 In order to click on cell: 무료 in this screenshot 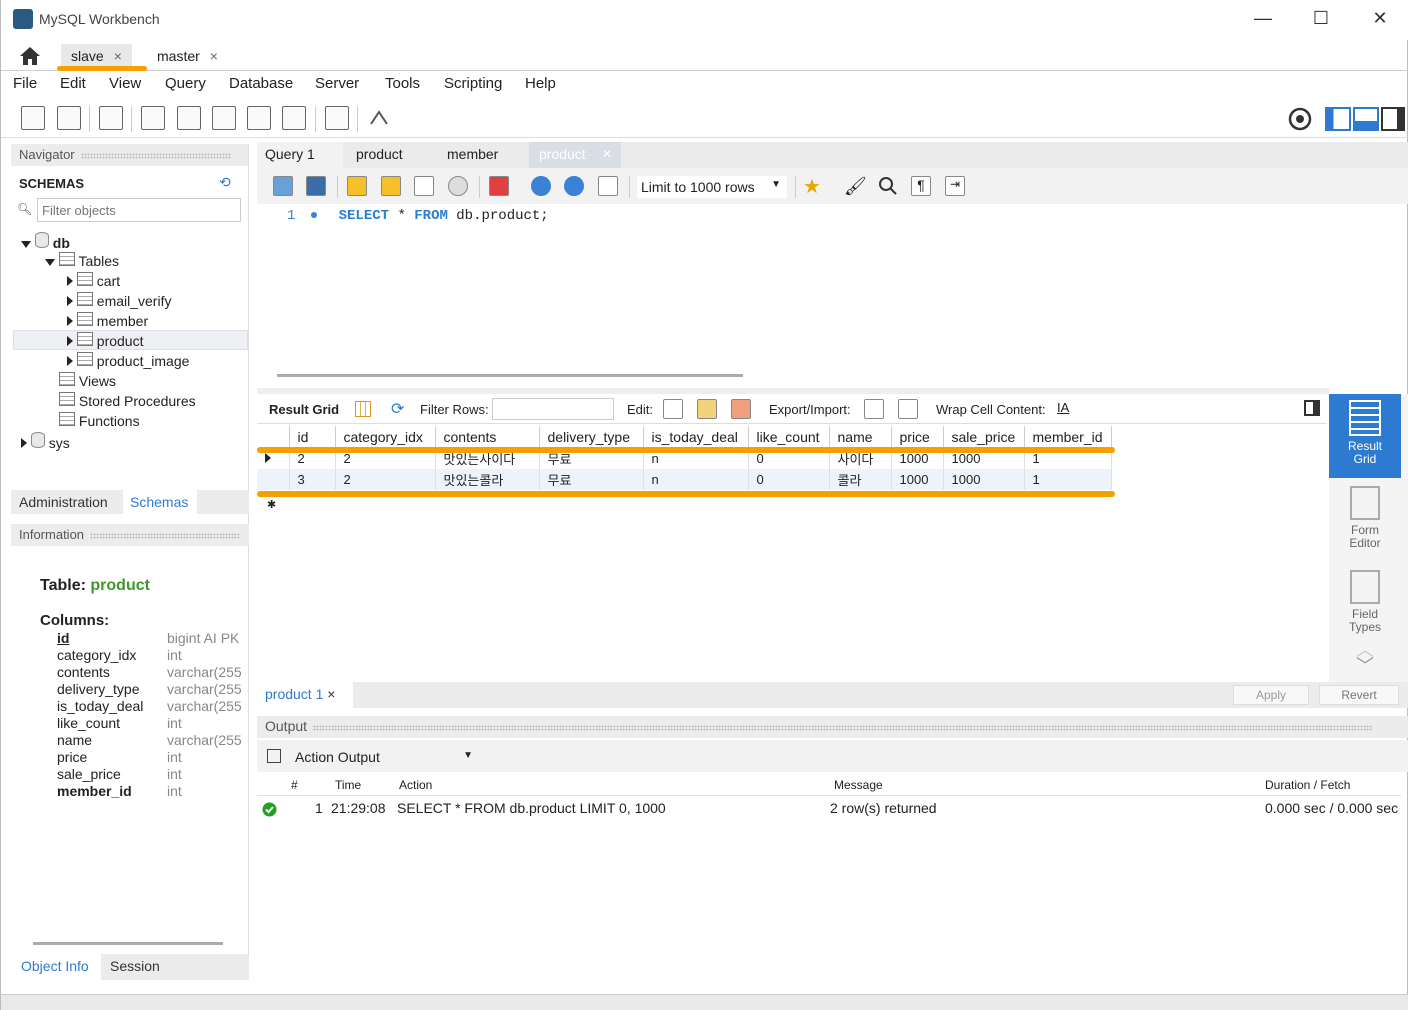, I will do `click(591, 479)`.